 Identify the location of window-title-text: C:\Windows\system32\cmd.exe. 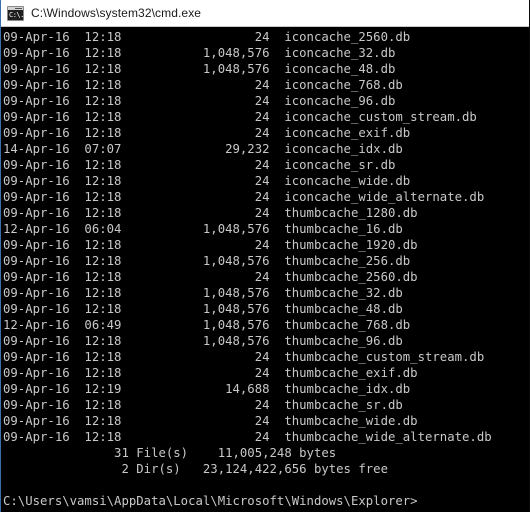
(116, 13).